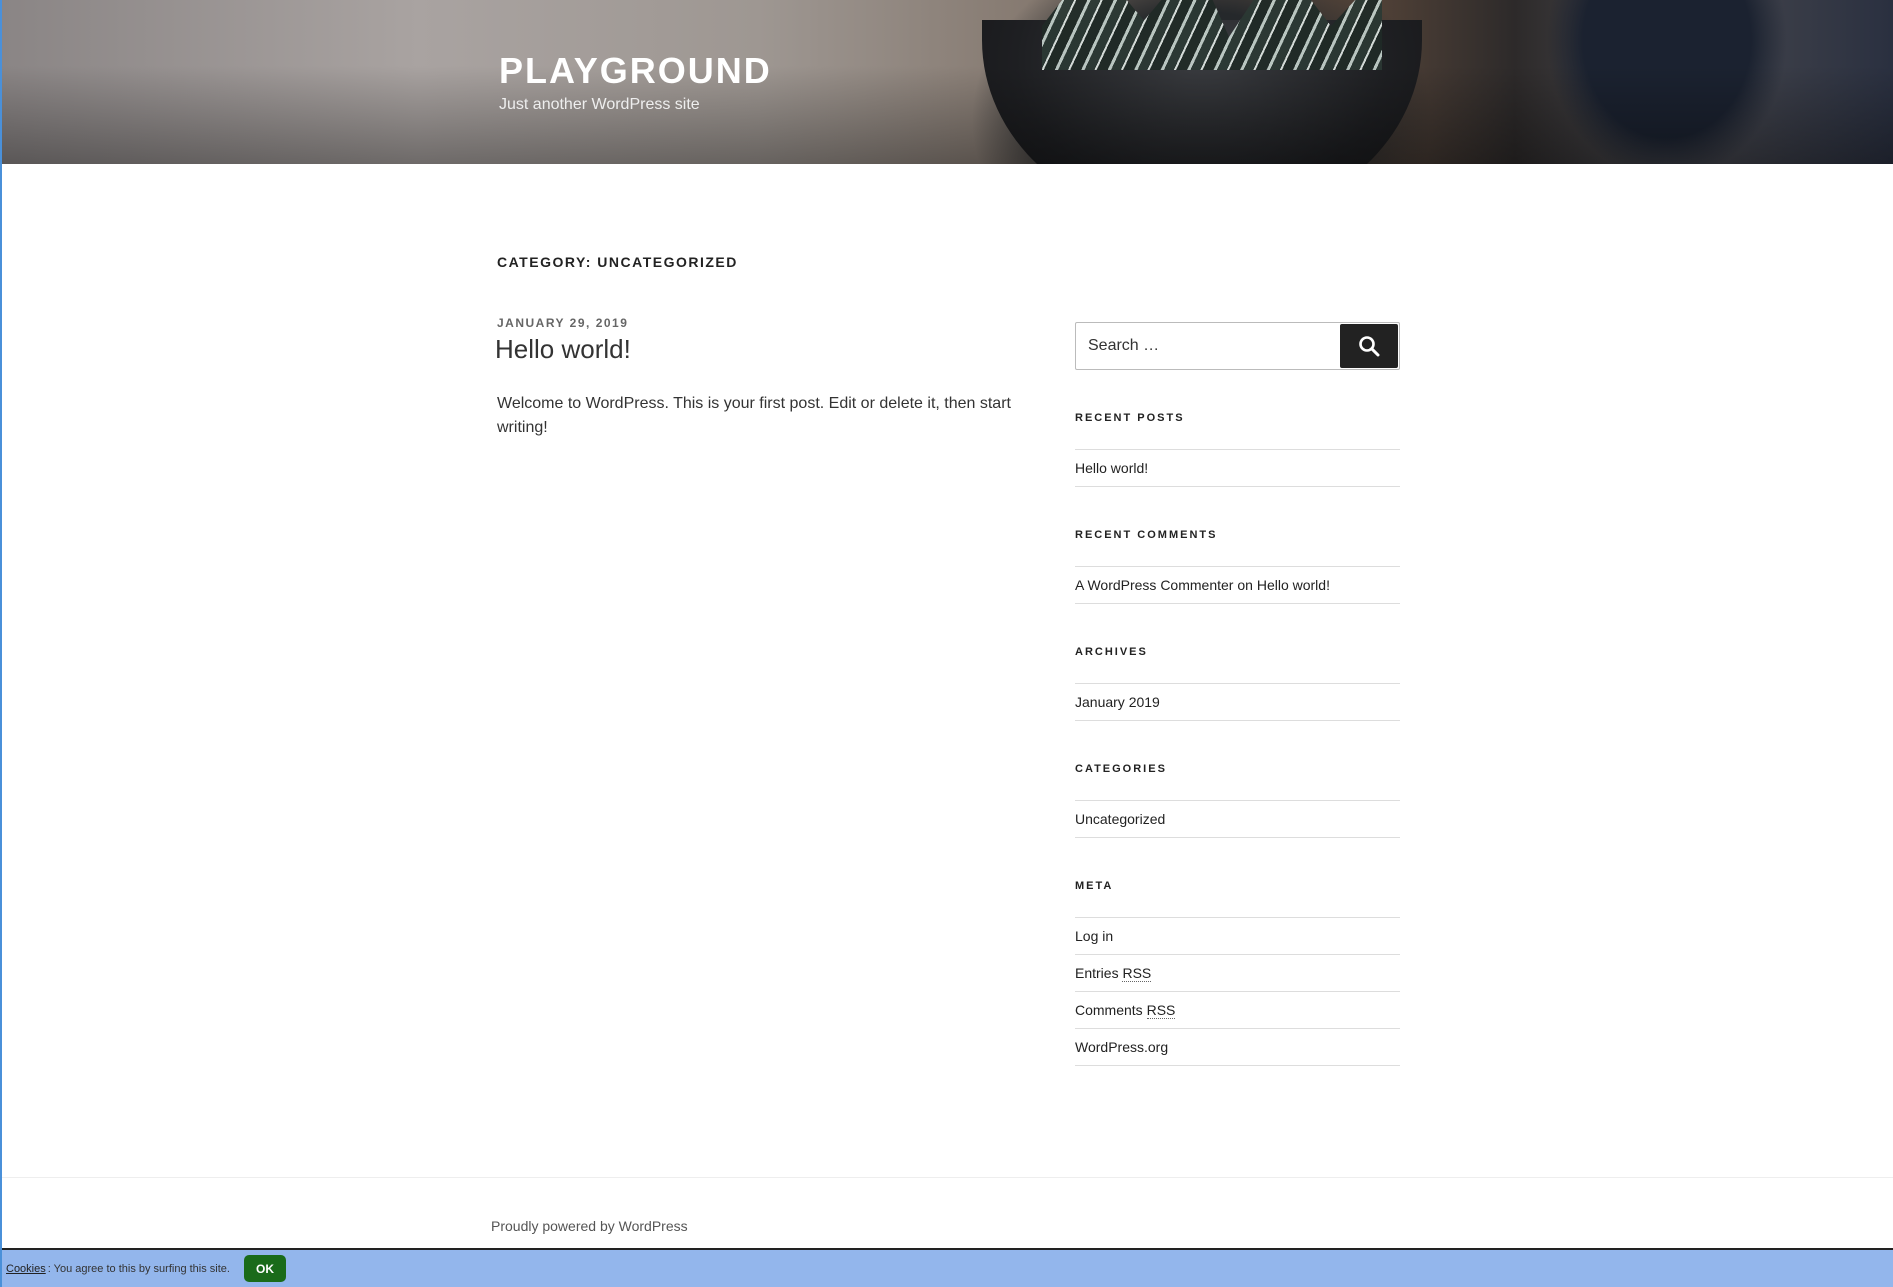 The width and height of the screenshot is (1893, 1287). Describe the element at coordinates (1245, 585) in the screenshot. I see `comment-connector: on` at that location.